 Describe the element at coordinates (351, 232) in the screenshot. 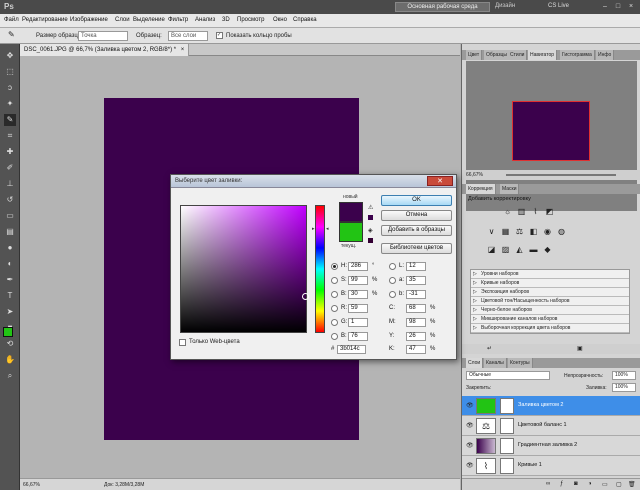

I see `current-color-swatch` at that location.